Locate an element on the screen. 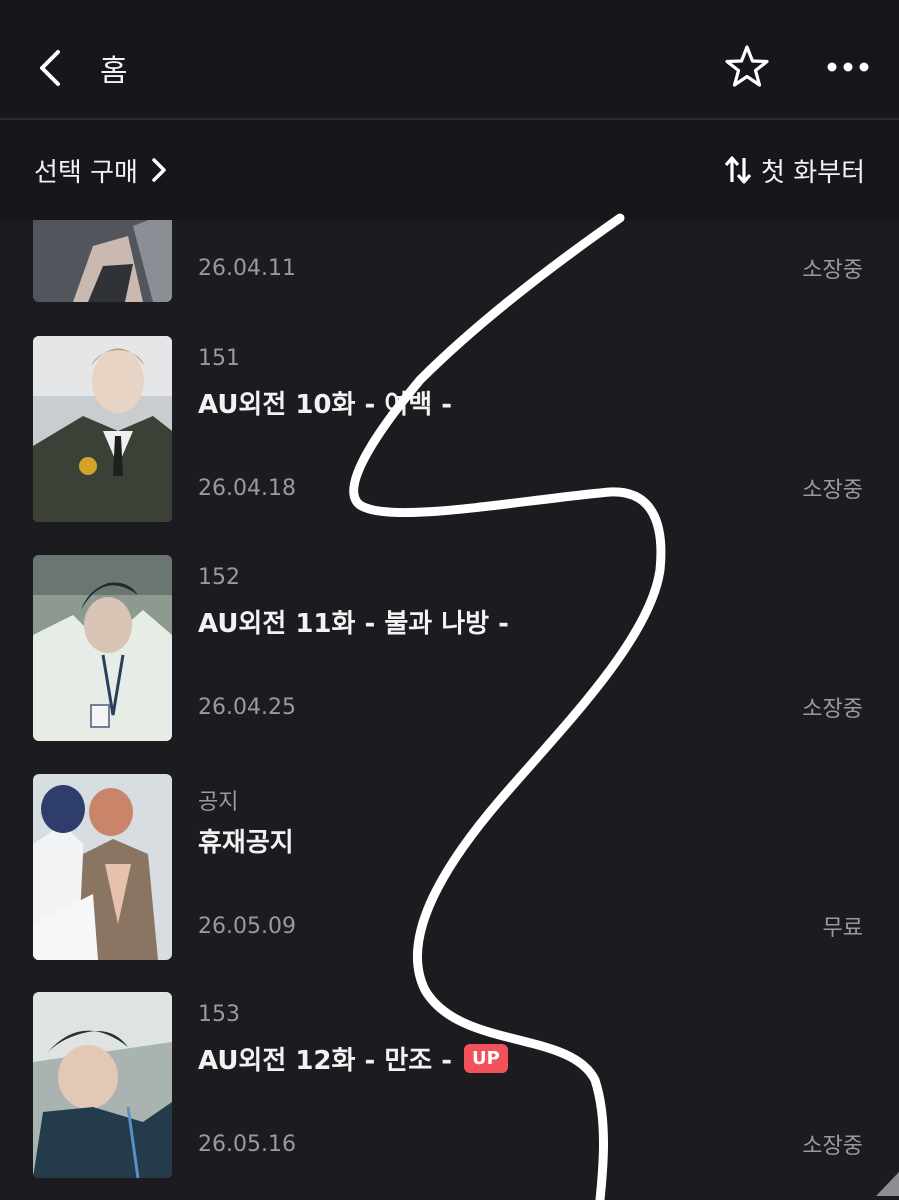 This screenshot has width=899, height=1200. more-icon is located at coordinates (848, 67).